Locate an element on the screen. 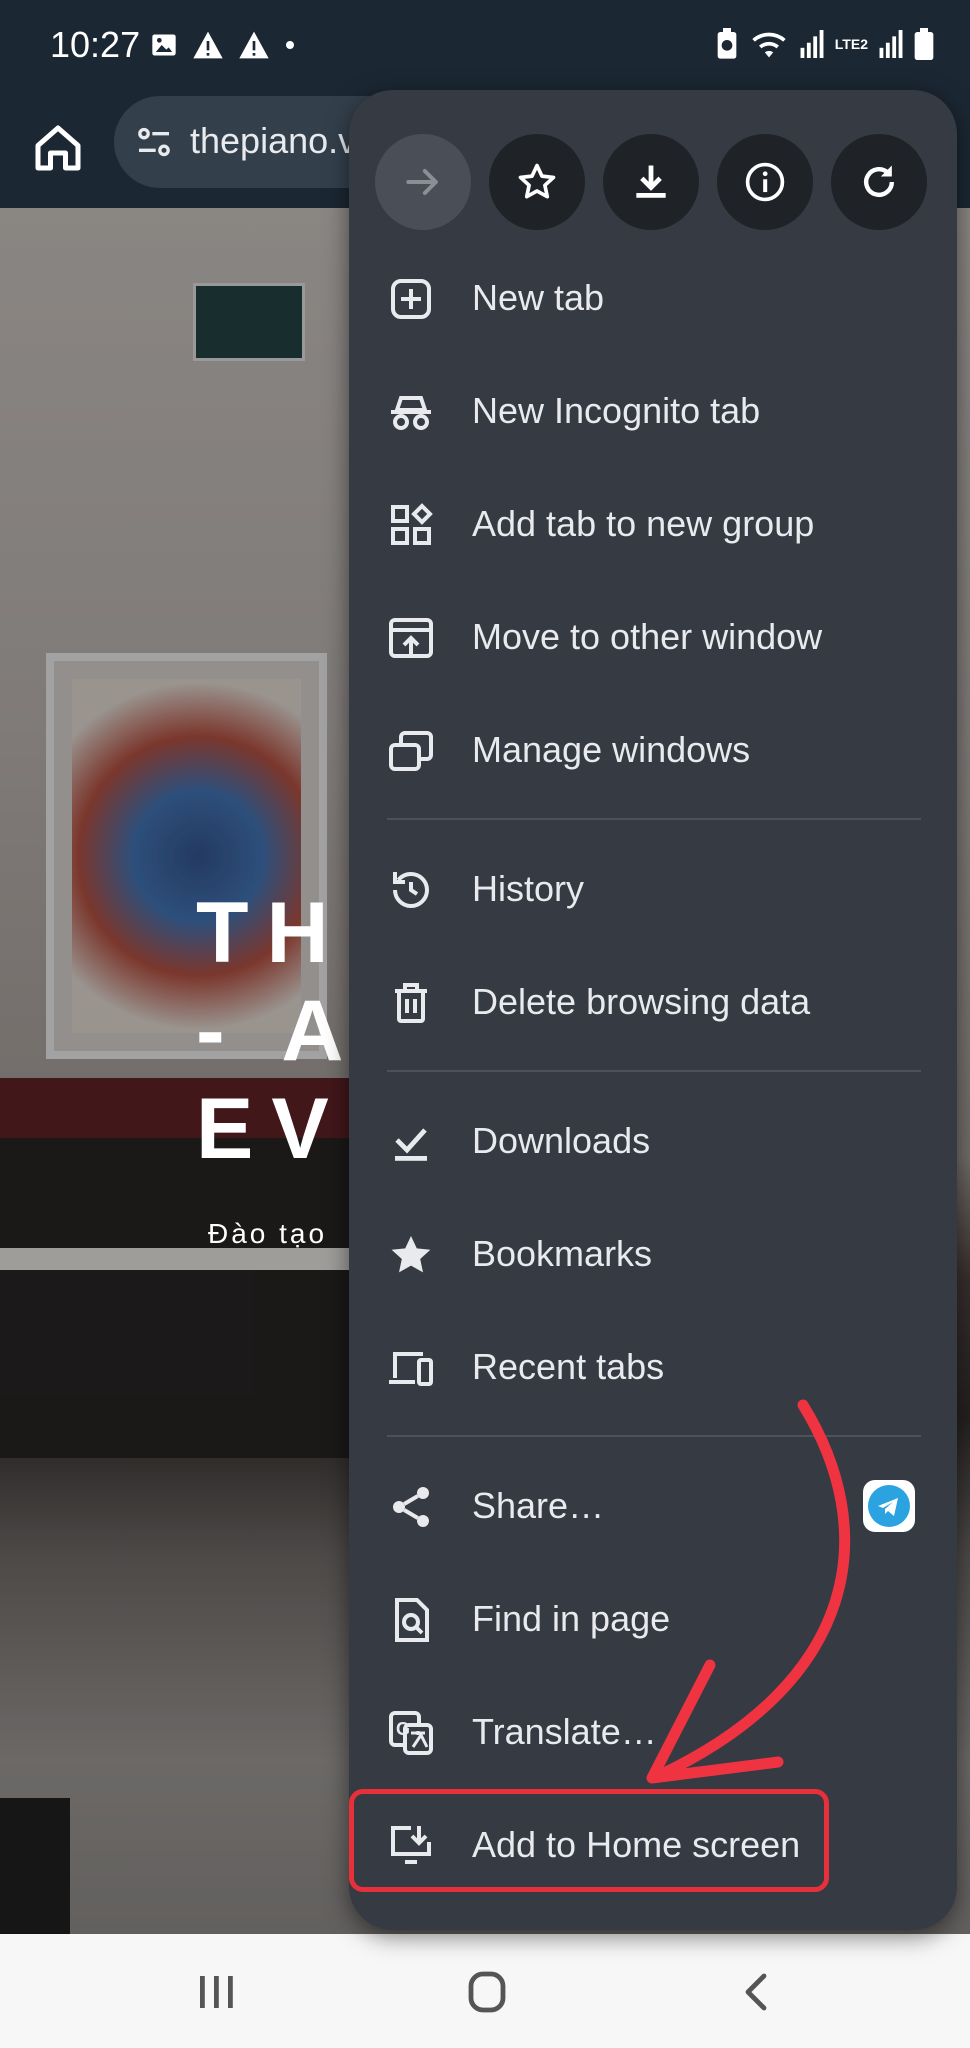 This screenshot has height=2048, width=970. svg-text: G is located at coordinates (403, 1729).